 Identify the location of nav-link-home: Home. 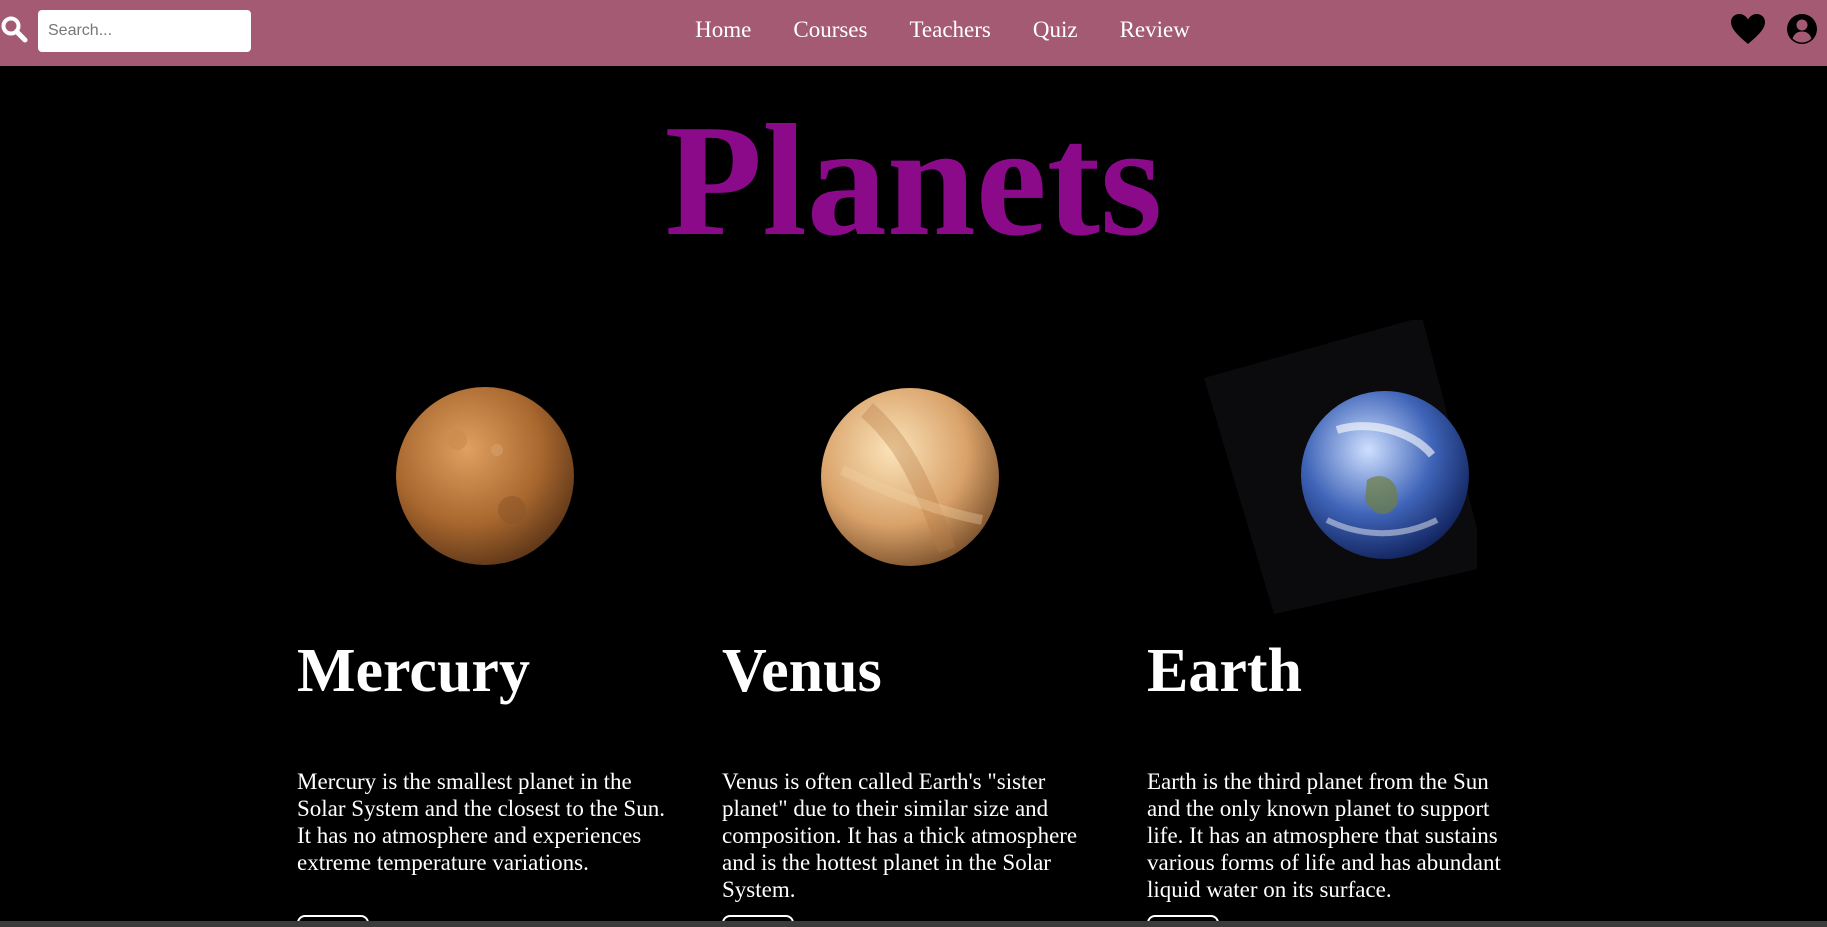
(723, 30).